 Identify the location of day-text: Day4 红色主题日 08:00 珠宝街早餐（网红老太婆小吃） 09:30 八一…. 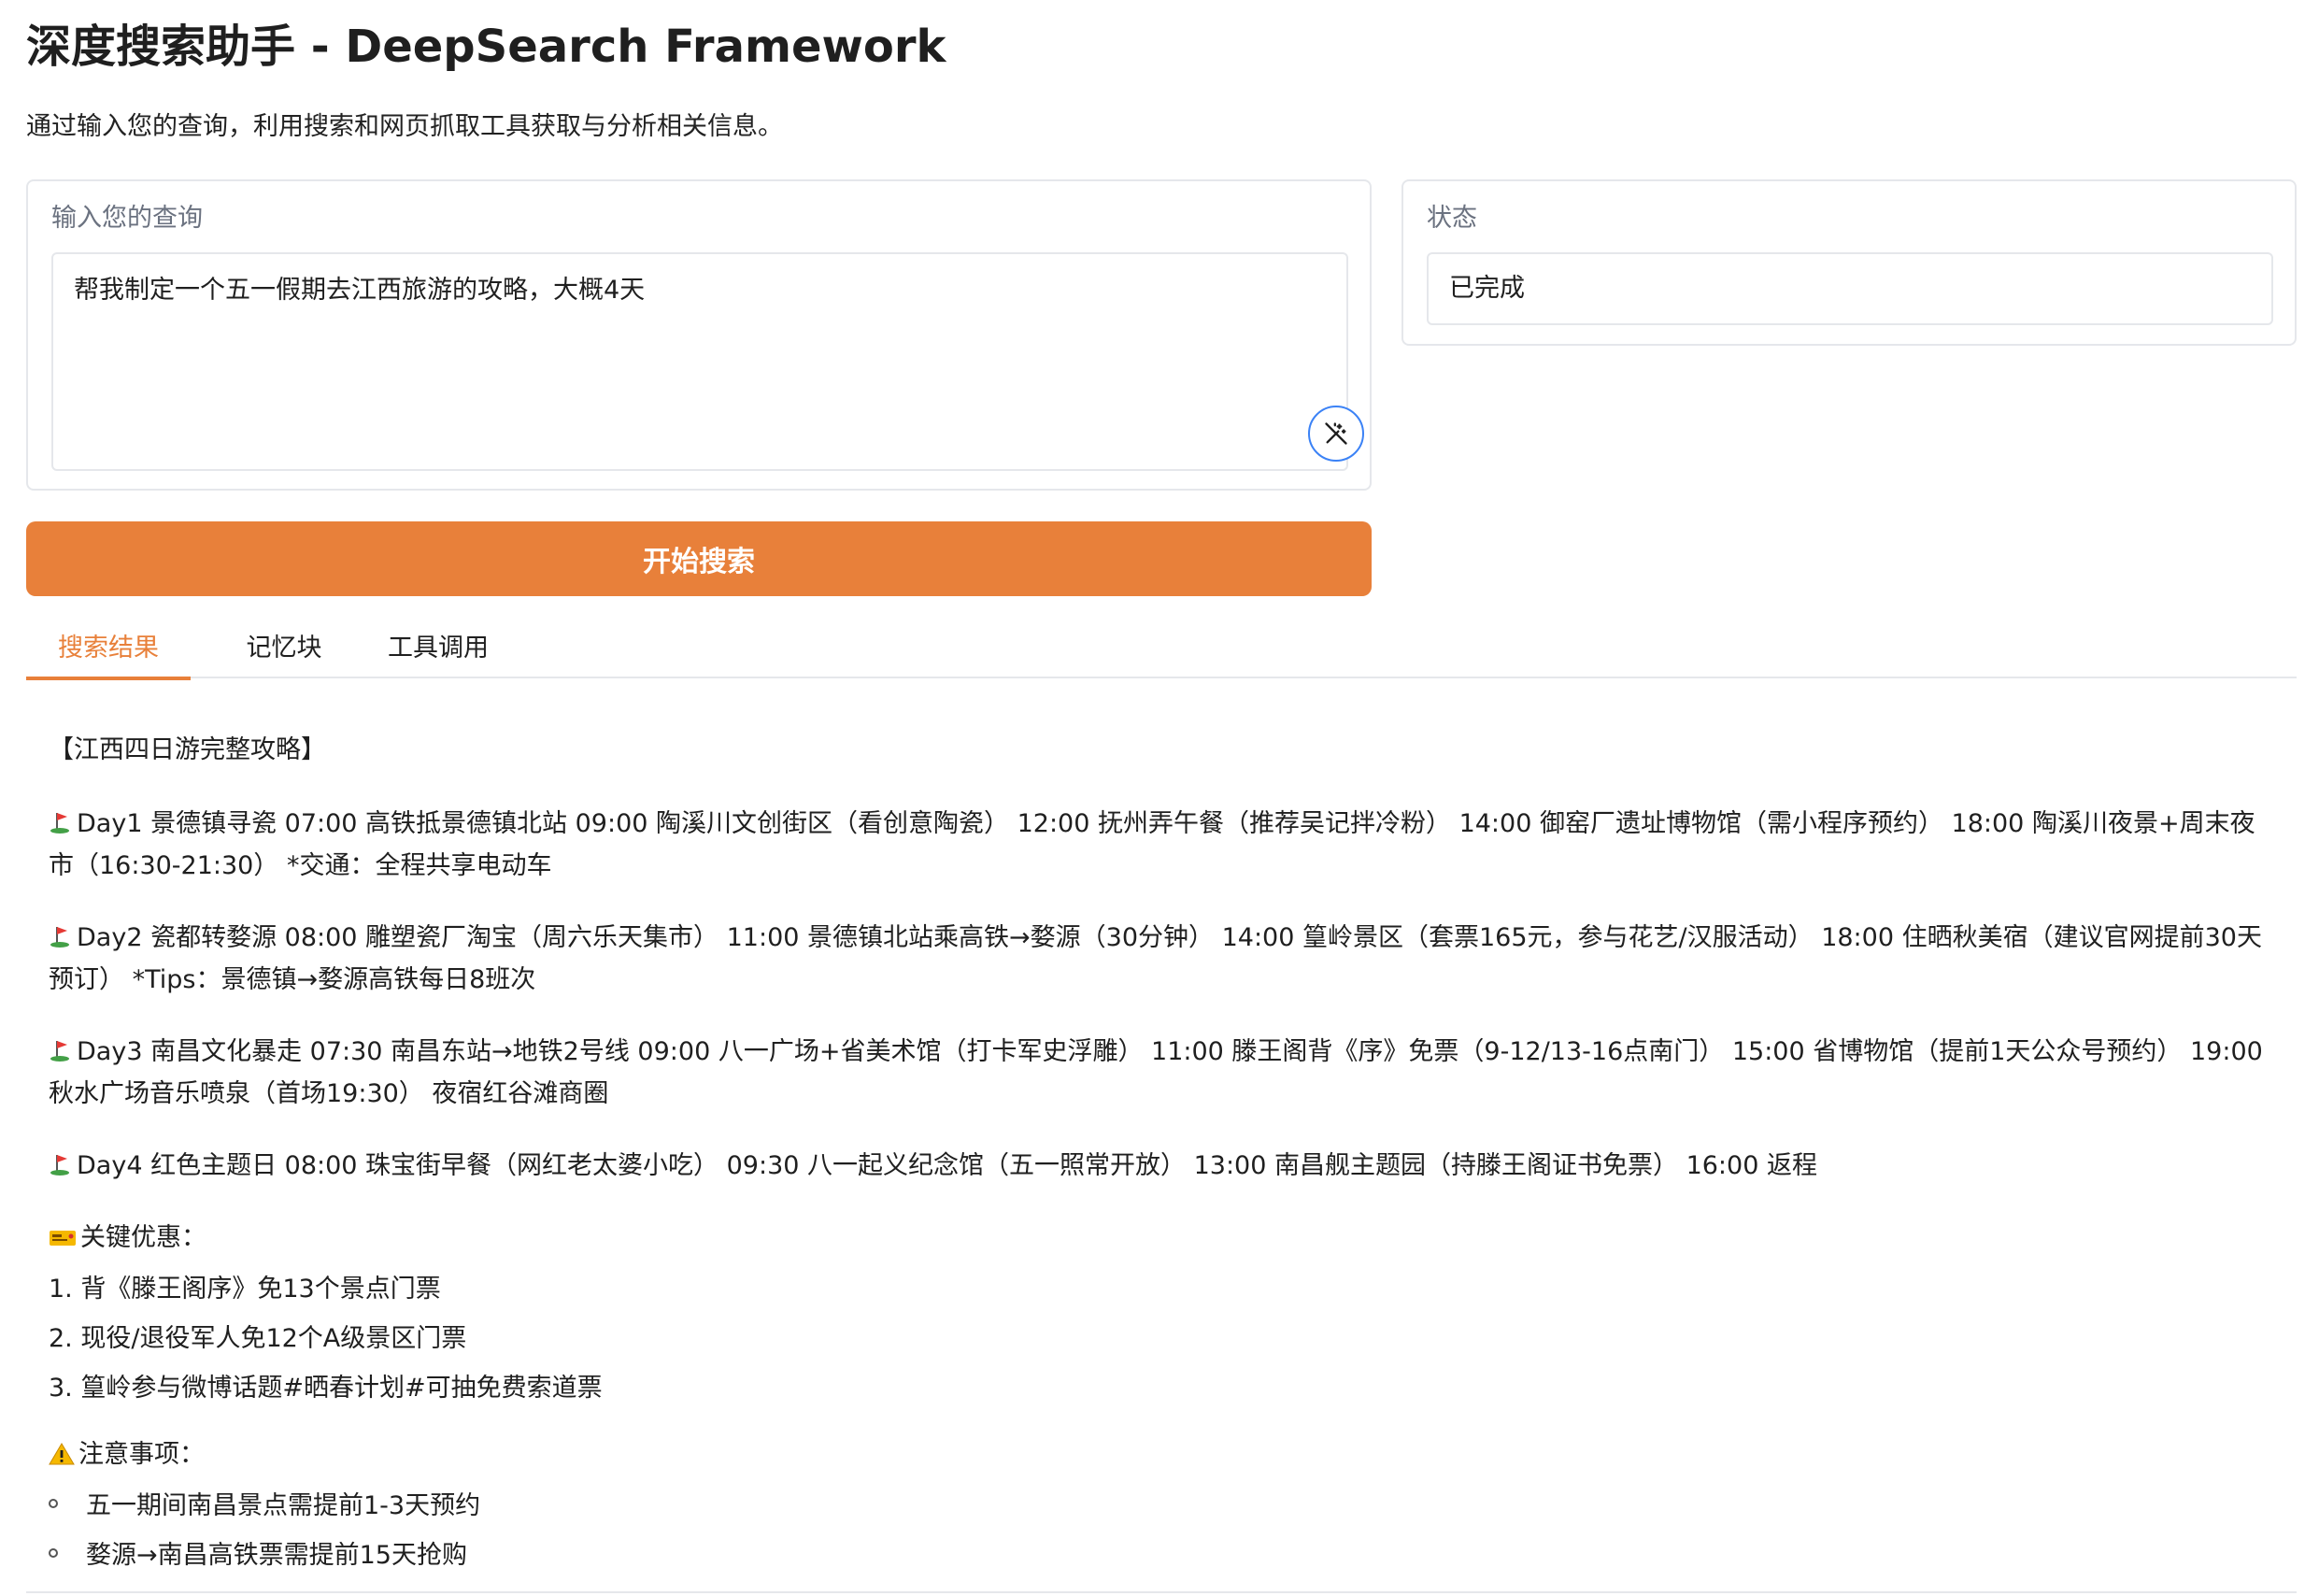
(947, 1166).